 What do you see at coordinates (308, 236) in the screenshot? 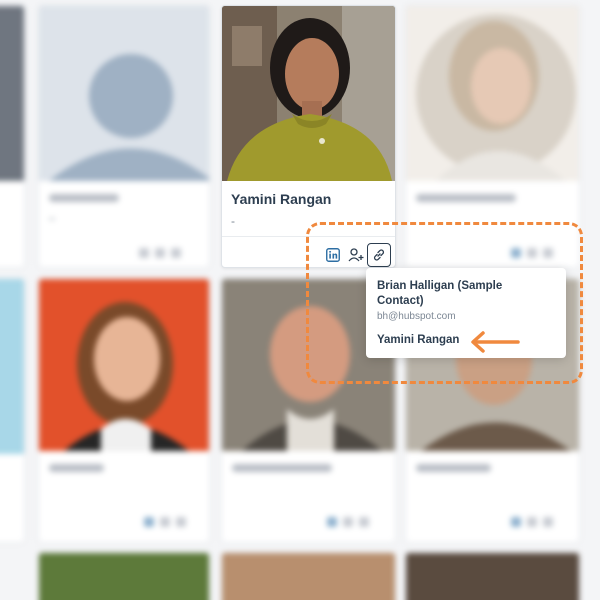
I see `card-divider` at bounding box center [308, 236].